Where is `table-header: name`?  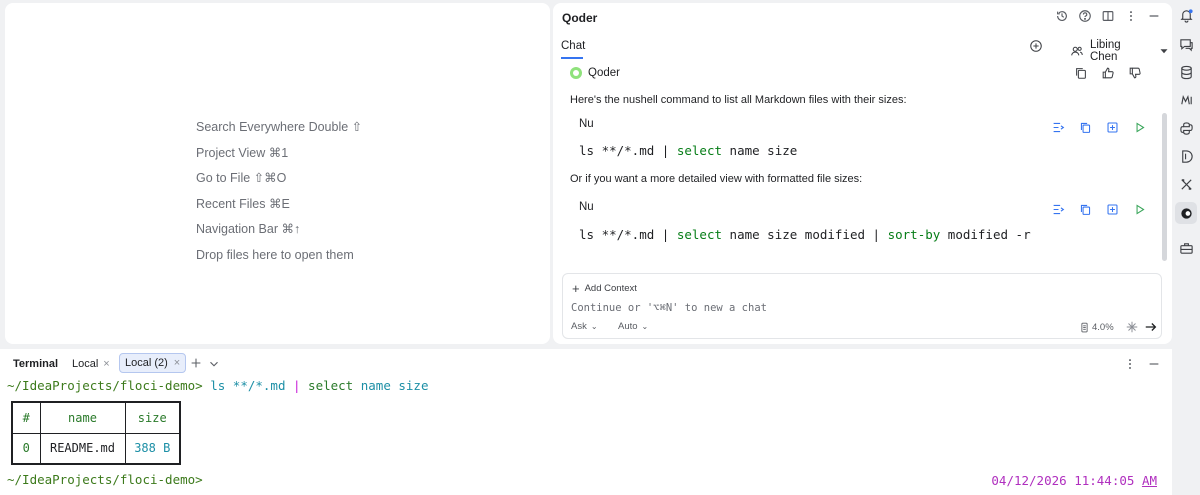 table-header: name is located at coordinates (82, 417).